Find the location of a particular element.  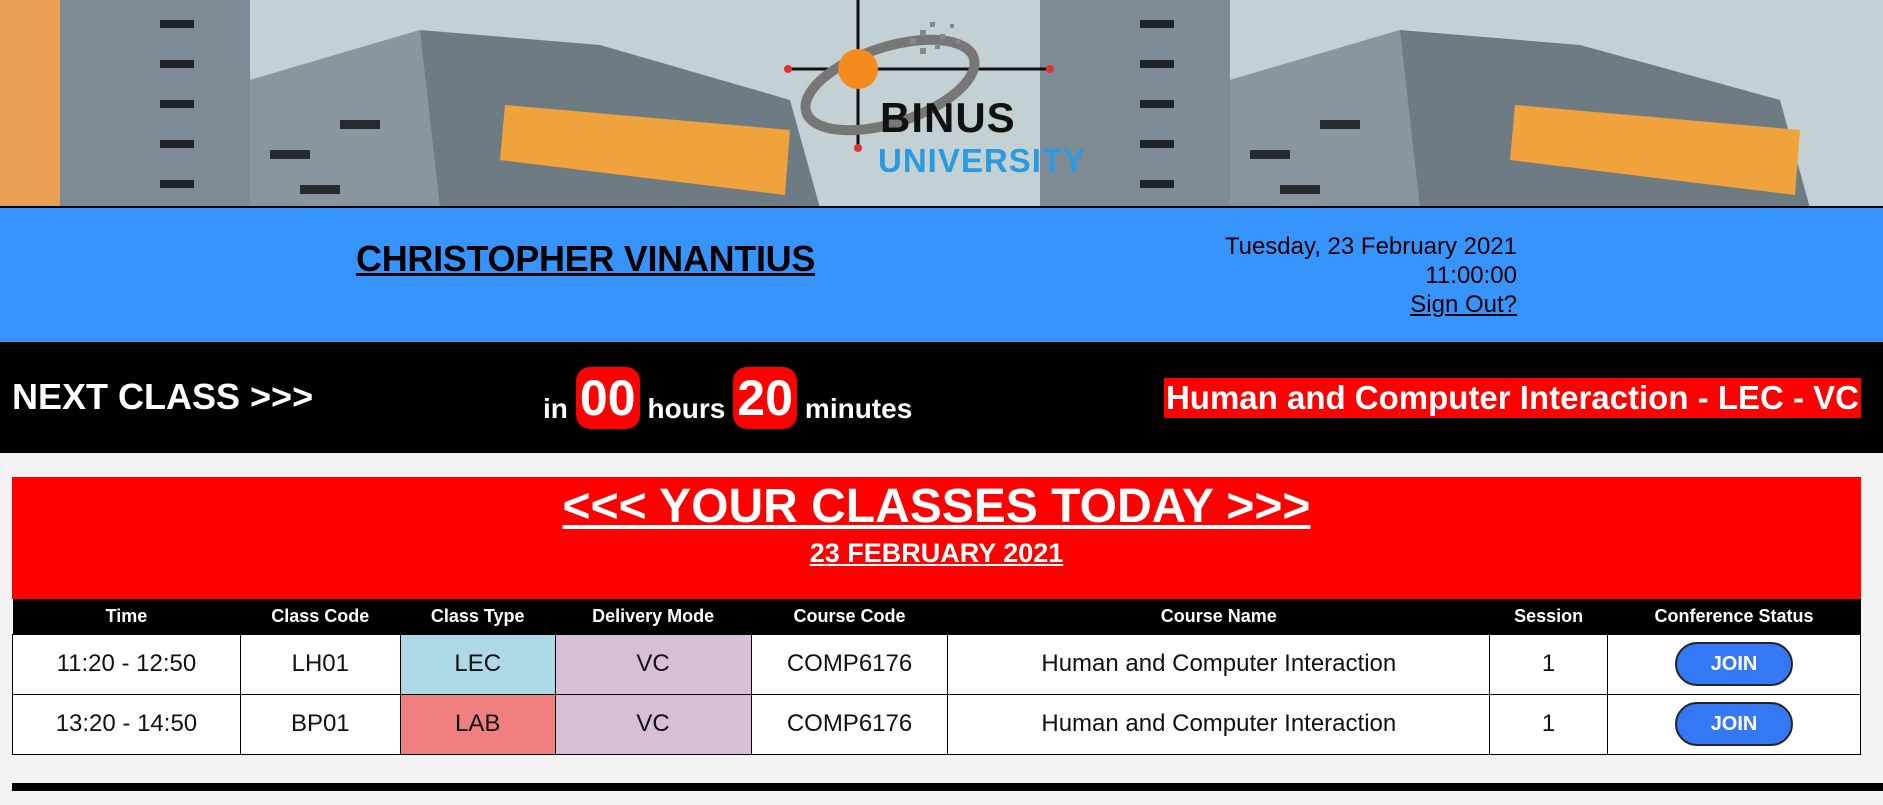

countdown-minutes-label: minutes is located at coordinates (858, 408).